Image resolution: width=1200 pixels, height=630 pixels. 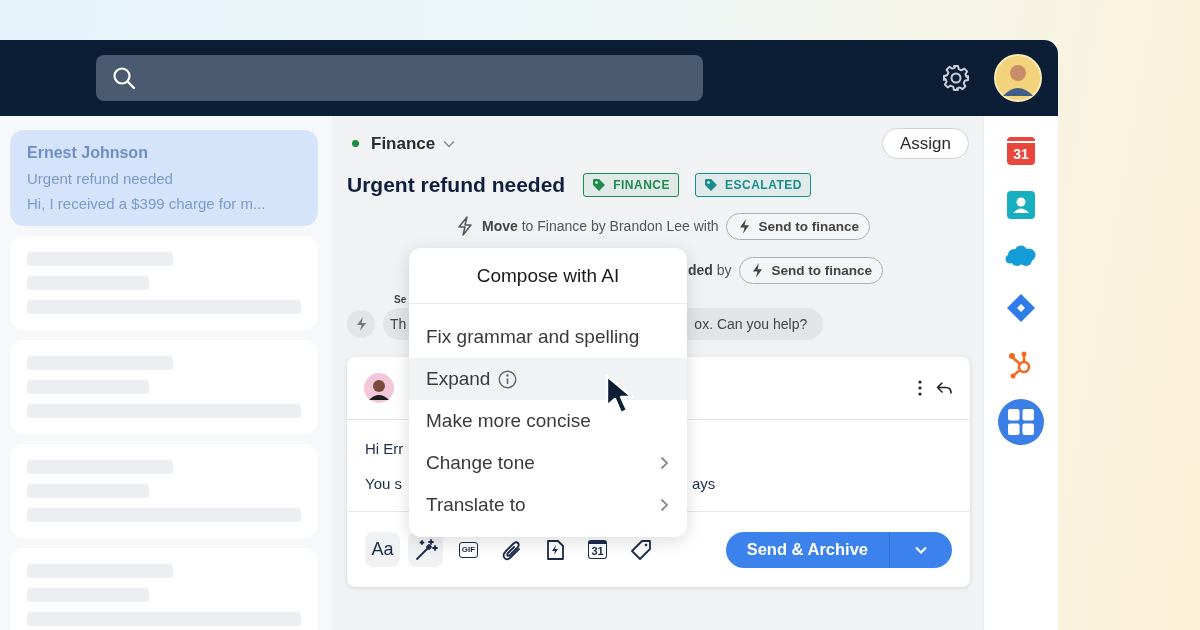 I want to click on reply-icon, so click(x=944, y=388).